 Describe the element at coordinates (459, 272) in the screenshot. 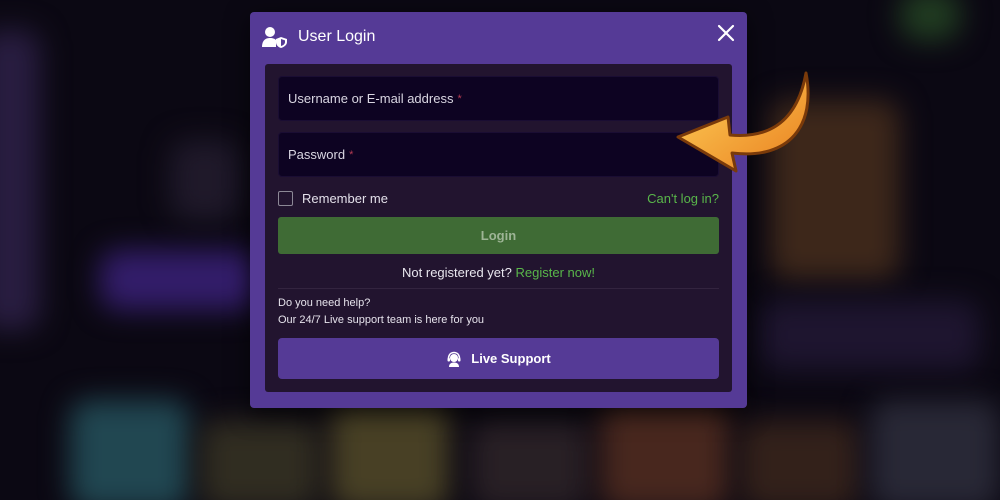

I see `register-prompt: Not registered yet?` at that location.